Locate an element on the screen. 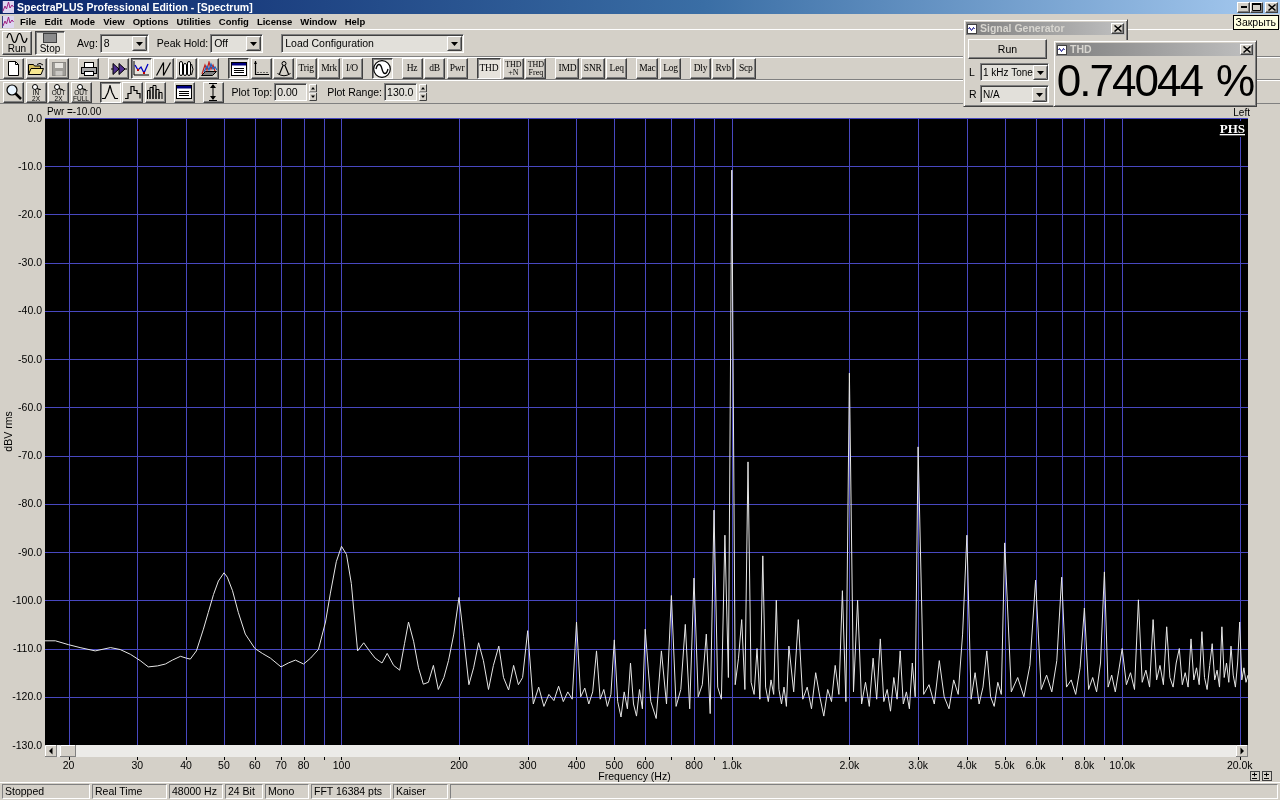 The image size is (1280, 800). menu-item: License is located at coordinates (274, 21).